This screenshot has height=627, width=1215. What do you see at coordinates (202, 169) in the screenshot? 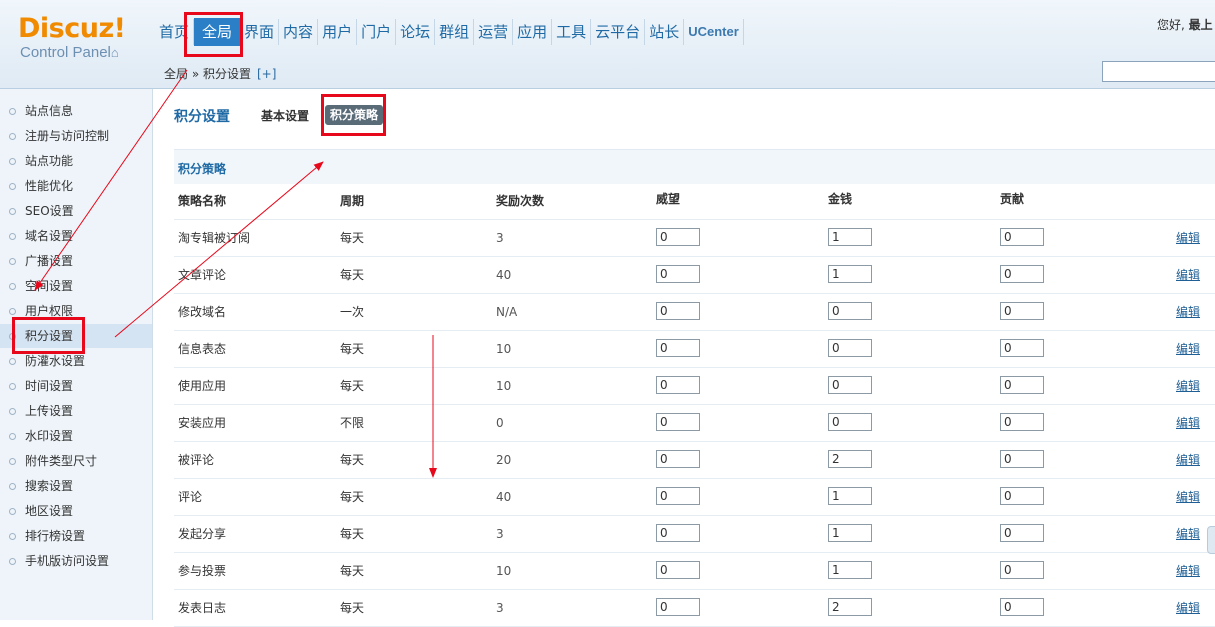
I see `section-title: 积分策略` at bounding box center [202, 169].